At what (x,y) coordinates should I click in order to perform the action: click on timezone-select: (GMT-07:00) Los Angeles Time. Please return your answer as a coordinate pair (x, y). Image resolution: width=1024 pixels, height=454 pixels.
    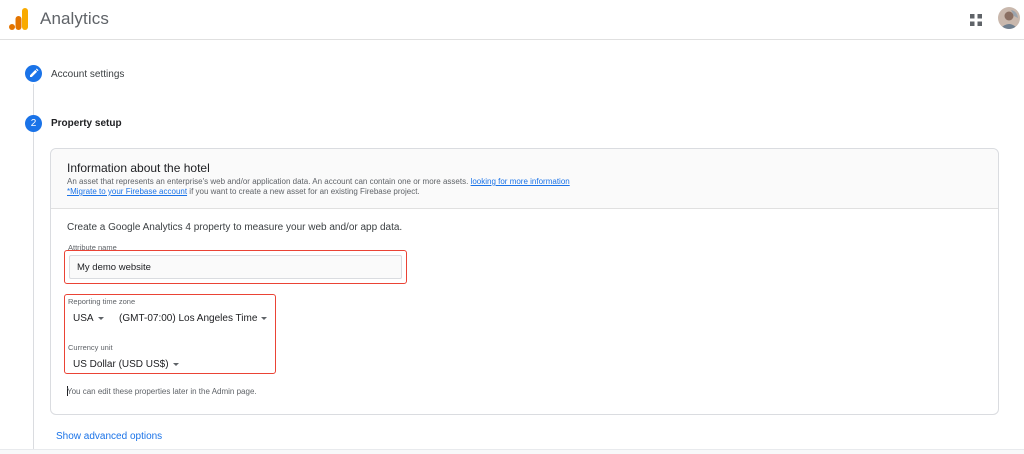
    Looking at the image, I should click on (193, 318).